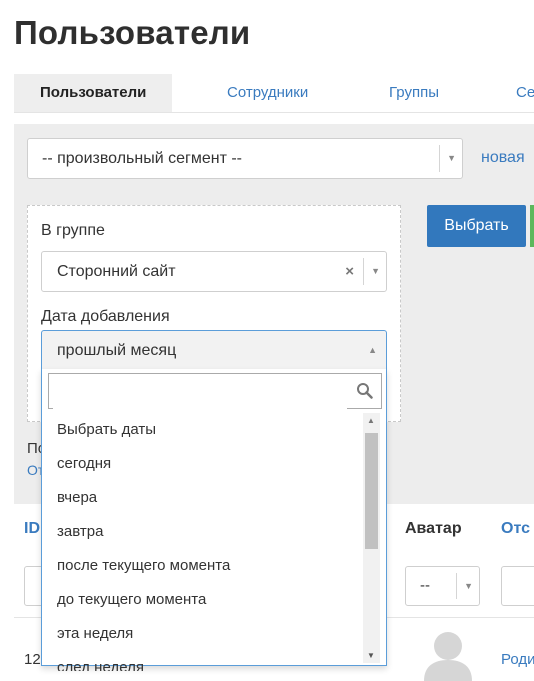  I want to click on dropdown-option: сегодня, so click(202, 464).